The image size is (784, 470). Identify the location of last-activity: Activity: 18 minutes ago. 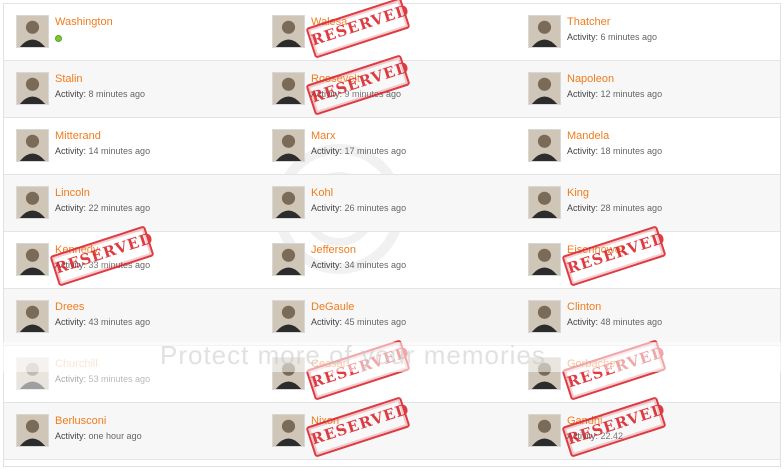
(614, 151).